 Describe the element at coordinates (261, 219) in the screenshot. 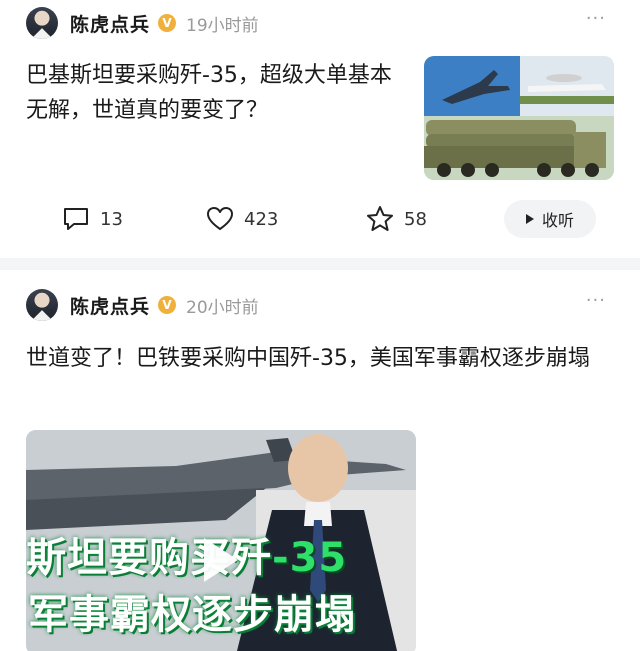

I see `like-count: 423` at that location.